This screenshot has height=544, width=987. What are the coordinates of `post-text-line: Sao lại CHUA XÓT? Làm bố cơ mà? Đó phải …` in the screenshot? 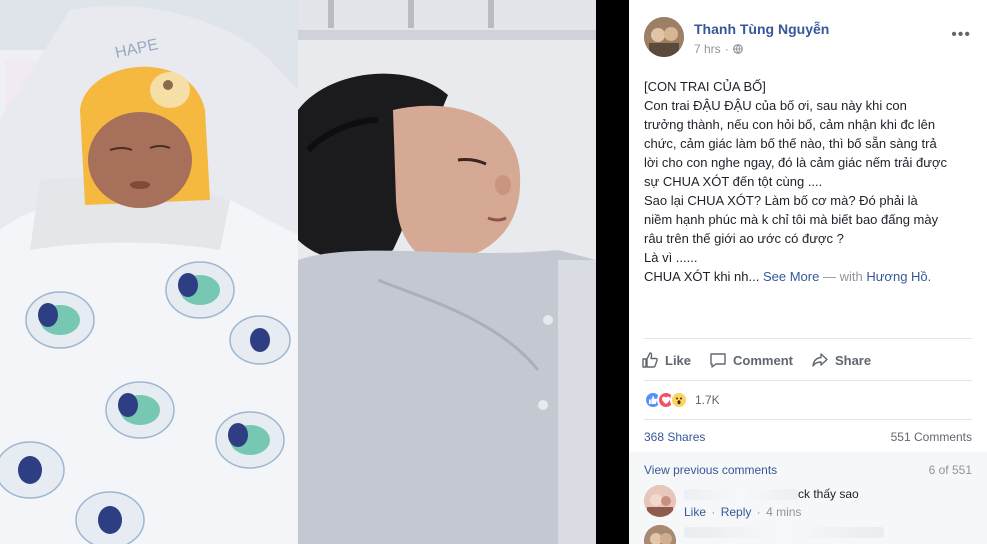 It's located at (781, 200).